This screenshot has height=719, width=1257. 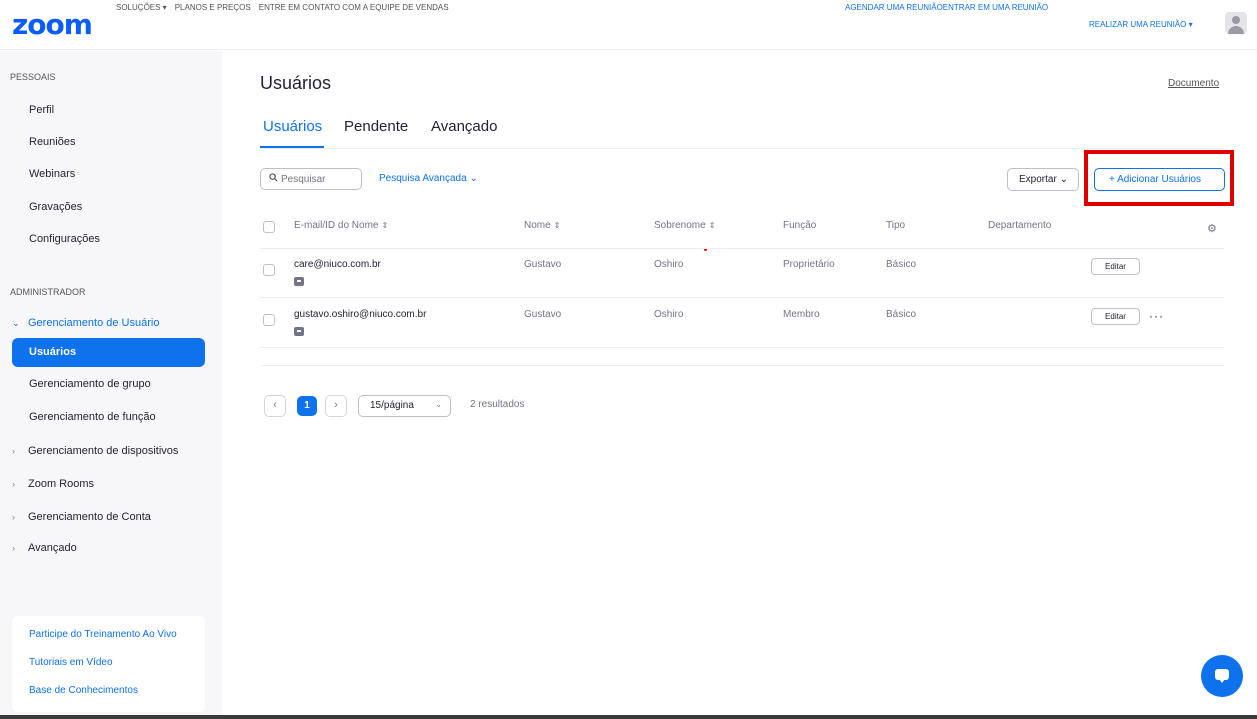 What do you see at coordinates (92, 417) in the screenshot?
I see `sidebar-item-role-management: Gerenciamento de função` at bounding box center [92, 417].